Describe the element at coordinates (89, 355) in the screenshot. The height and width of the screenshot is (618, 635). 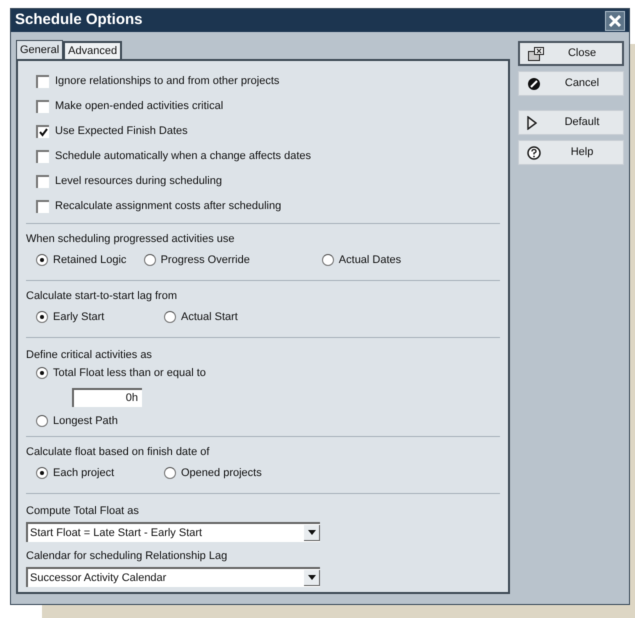
I see `section-label: Define critical activities as` at that location.